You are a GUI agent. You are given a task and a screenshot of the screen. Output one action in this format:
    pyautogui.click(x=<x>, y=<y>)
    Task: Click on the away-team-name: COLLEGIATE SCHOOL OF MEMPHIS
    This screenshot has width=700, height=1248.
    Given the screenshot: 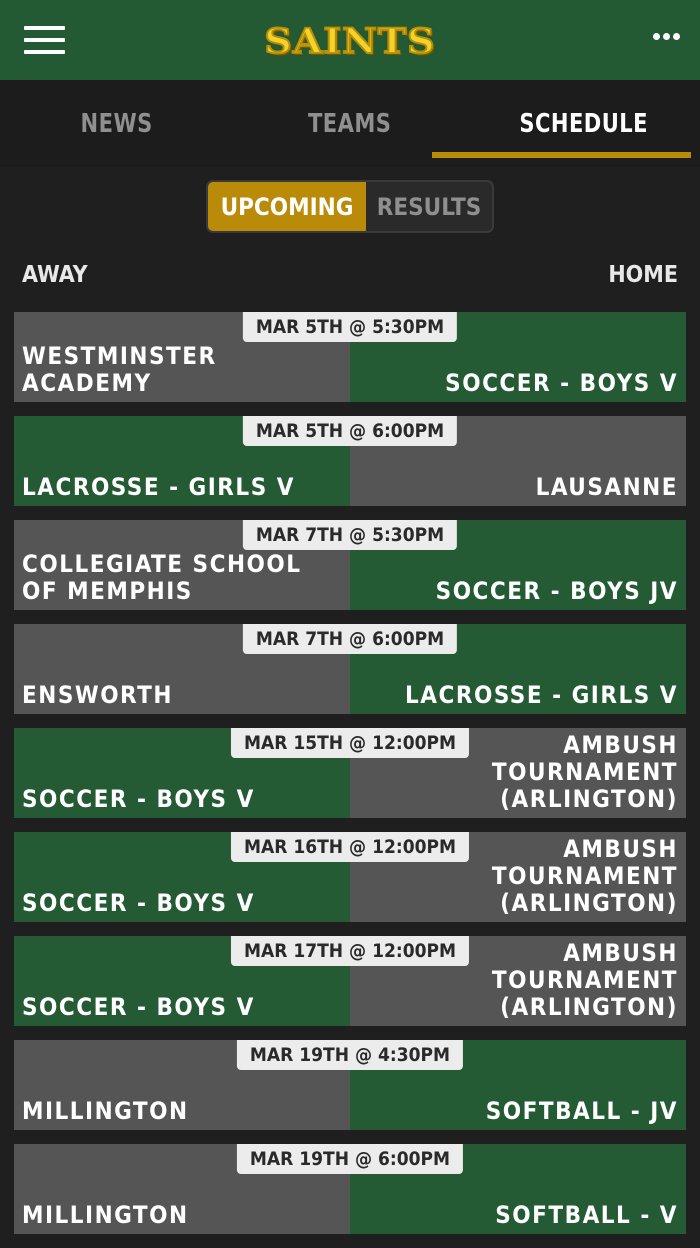 What is the action you would take?
    pyautogui.click(x=162, y=577)
    